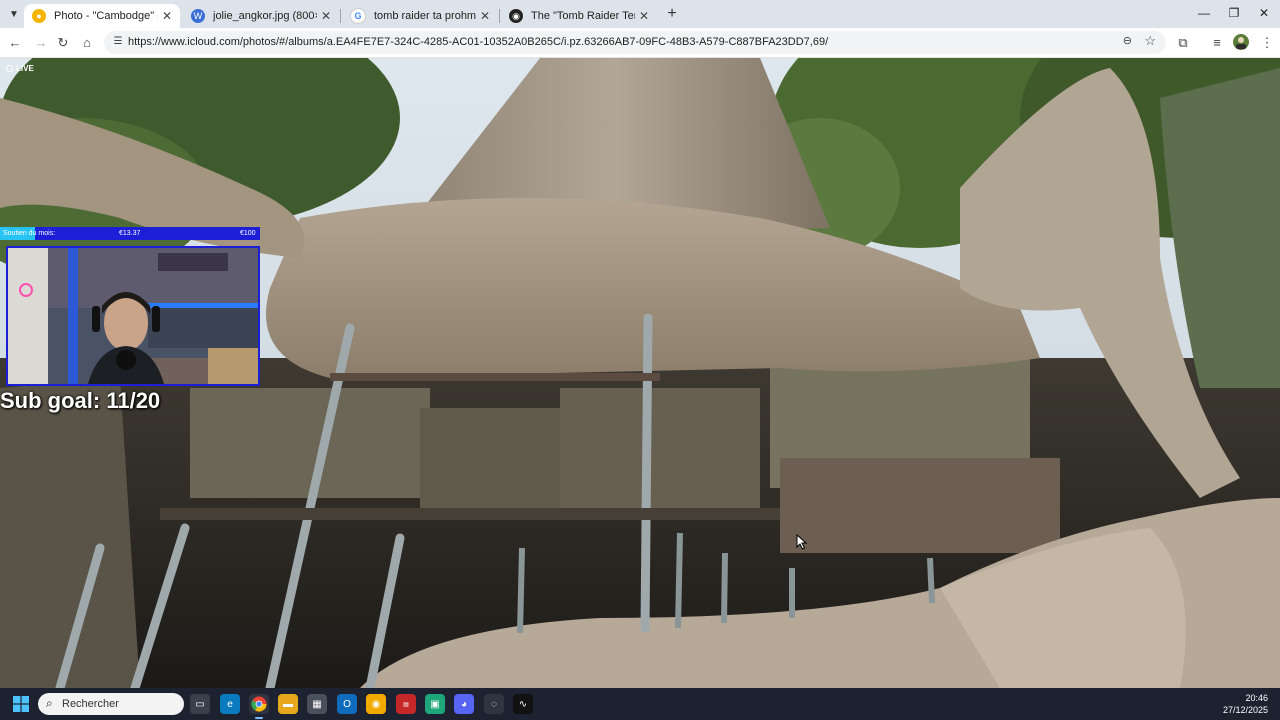 This screenshot has width=1280, height=720. What do you see at coordinates (1245, 710) in the screenshot?
I see `clock-date: 27/12/2025` at bounding box center [1245, 710].